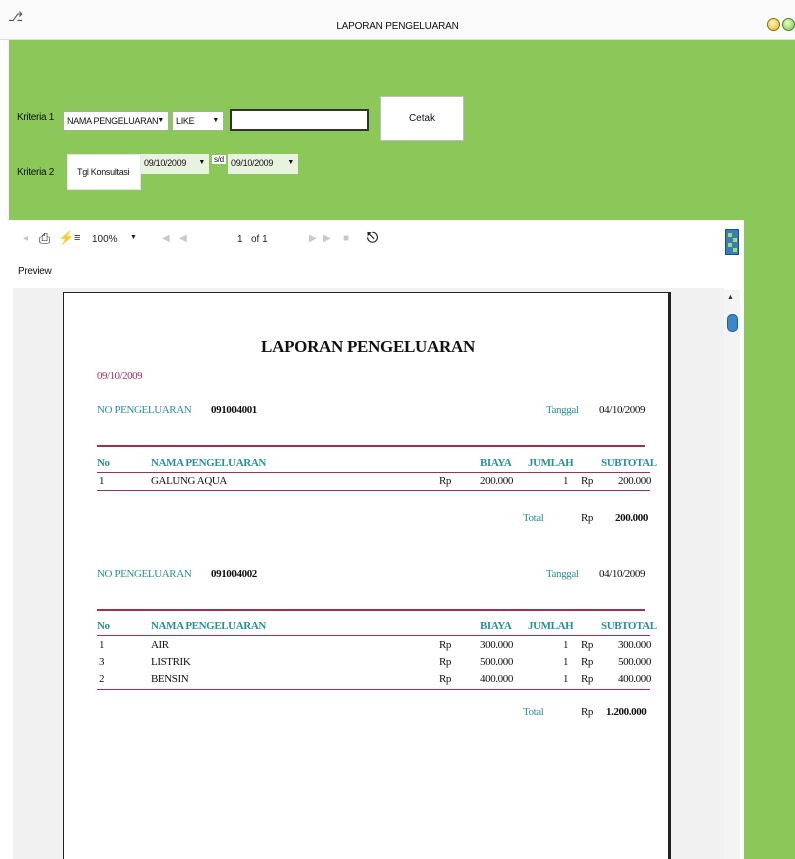 Image resolution: width=795 pixels, height=859 pixels. What do you see at coordinates (234, 574) in the screenshot?
I see `no-pengeluaran-value: 091004002` at bounding box center [234, 574].